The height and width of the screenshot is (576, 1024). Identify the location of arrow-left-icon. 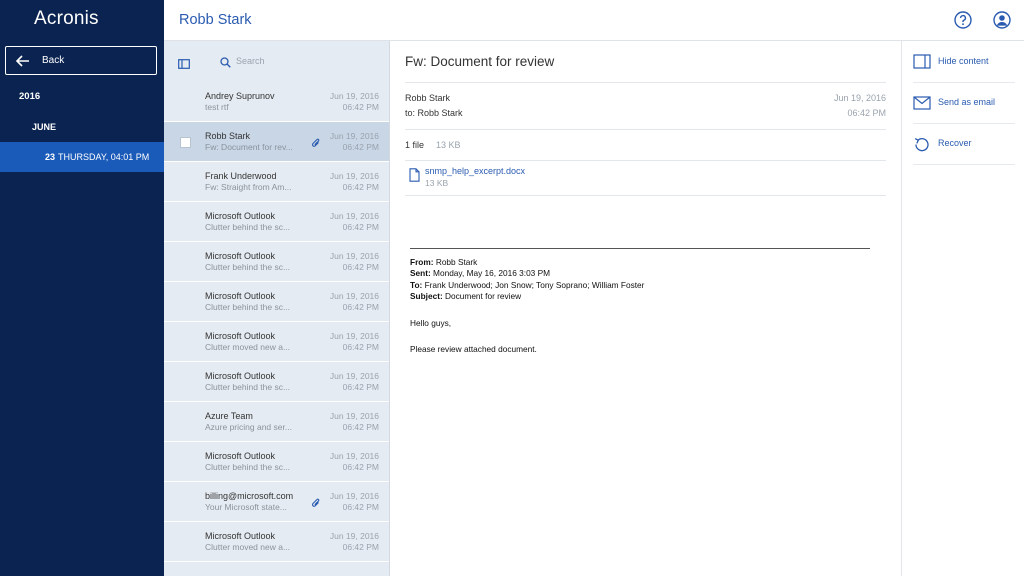
(23, 61).